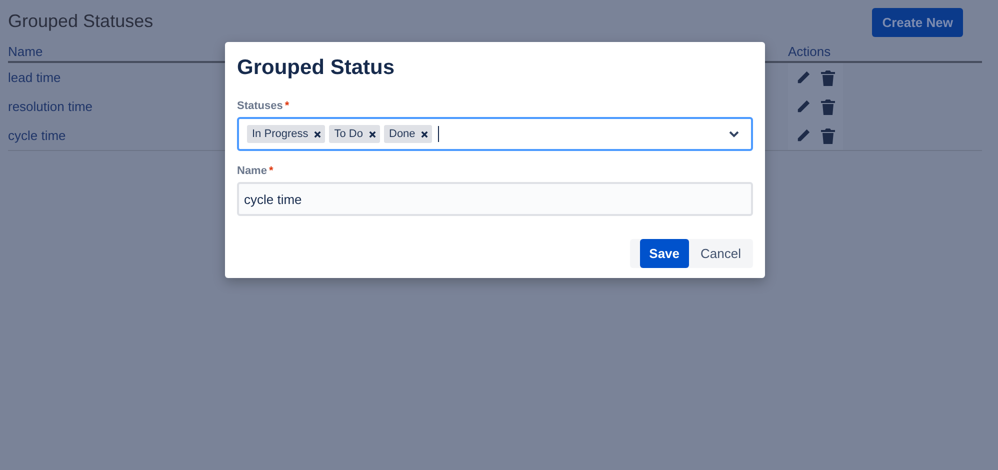 The width and height of the screenshot is (998, 470). What do you see at coordinates (734, 134) in the screenshot?
I see `chevron-down-icon` at bounding box center [734, 134].